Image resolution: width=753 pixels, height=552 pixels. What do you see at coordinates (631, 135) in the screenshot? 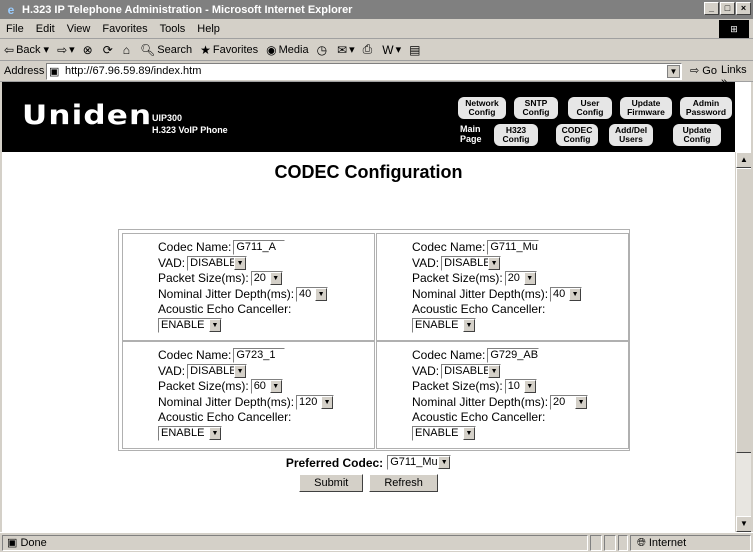
I see `nav-add-del-users: Add/Del Users` at bounding box center [631, 135].